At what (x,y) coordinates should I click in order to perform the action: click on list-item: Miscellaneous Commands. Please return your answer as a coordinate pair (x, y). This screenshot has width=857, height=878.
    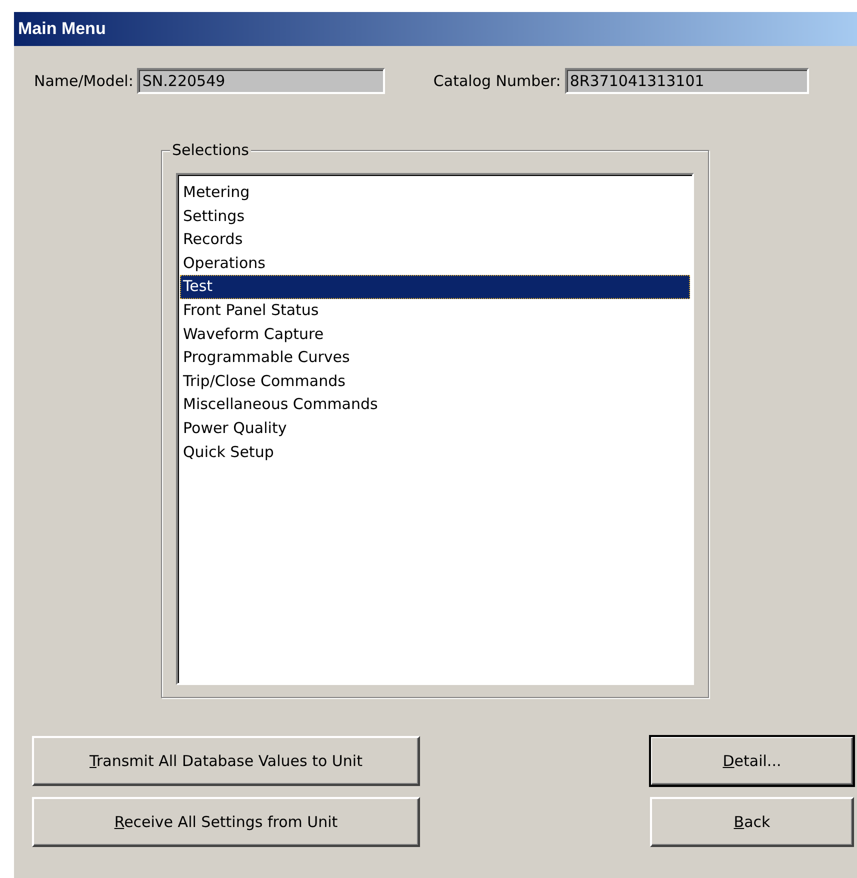
    Looking at the image, I should click on (435, 405).